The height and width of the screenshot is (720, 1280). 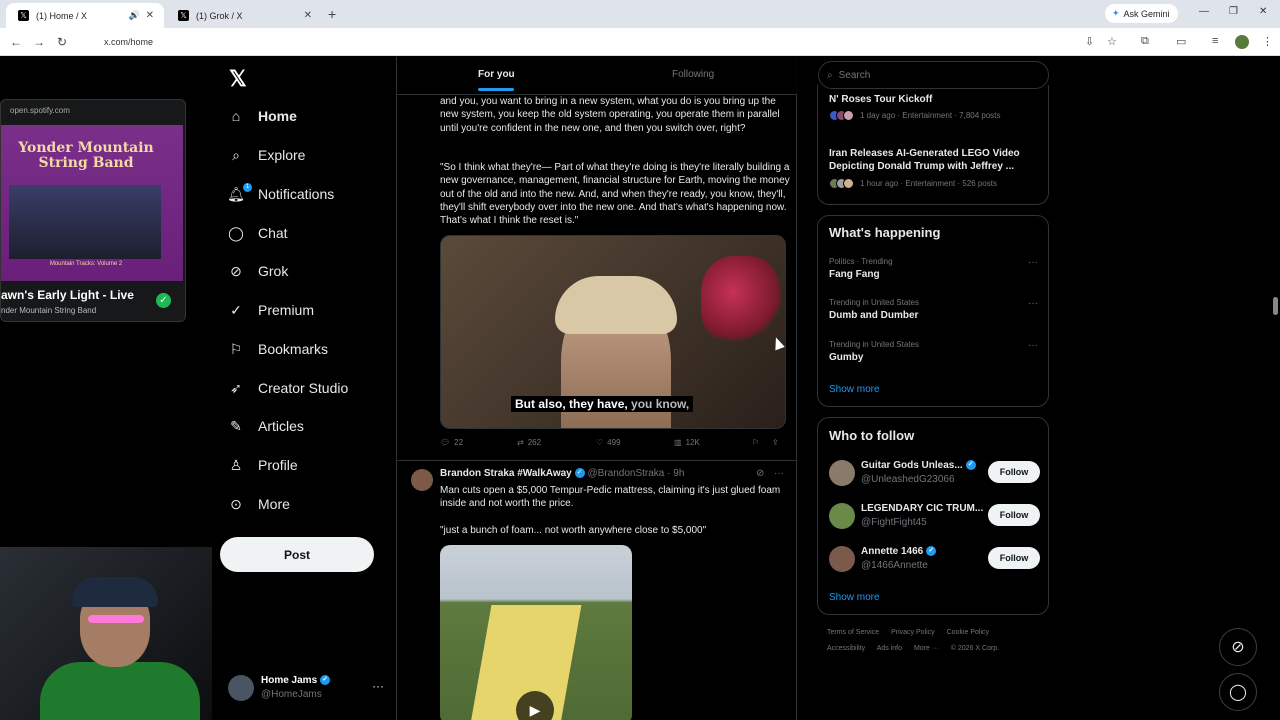 What do you see at coordinates (841, 183) in the screenshot?
I see `news-avatars` at bounding box center [841, 183].